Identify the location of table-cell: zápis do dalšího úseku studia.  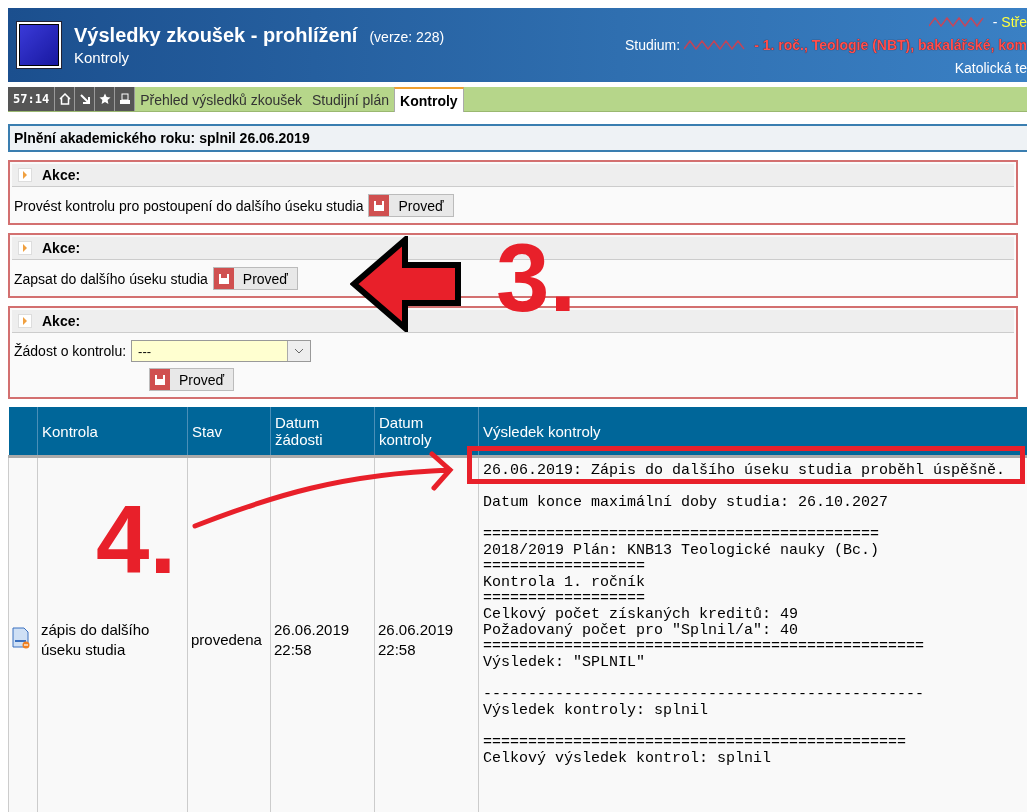
(95, 639).